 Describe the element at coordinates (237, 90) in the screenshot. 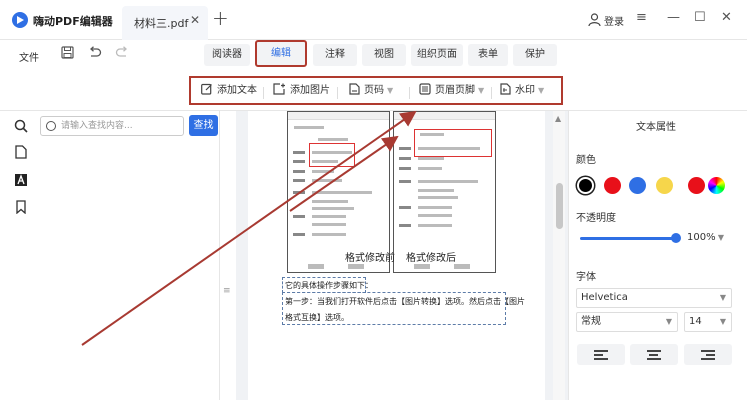

I see `add-text-label: 添加文本` at that location.